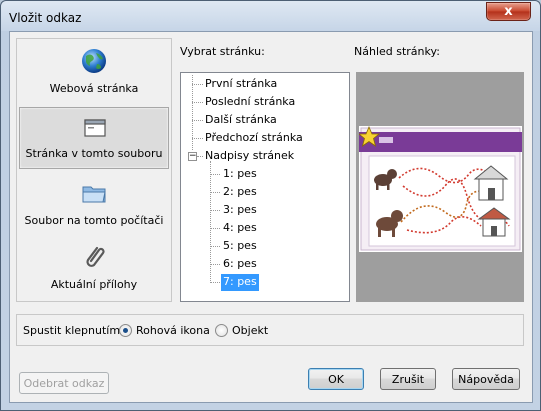  Describe the element at coordinates (240, 210) in the screenshot. I see `tree-item-page-3: 3: pes` at that location.